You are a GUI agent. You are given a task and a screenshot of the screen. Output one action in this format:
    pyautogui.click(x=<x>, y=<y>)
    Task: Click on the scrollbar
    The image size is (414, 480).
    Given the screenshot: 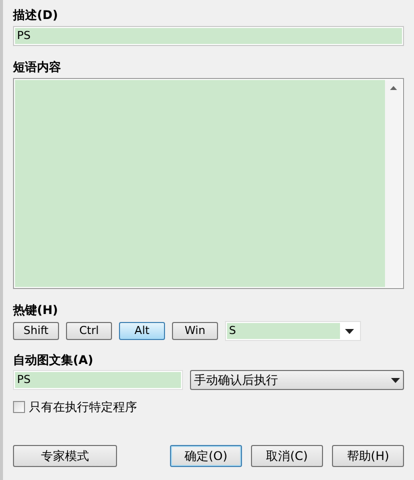 What is the action you would take?
    pyautogui.click(x=393, y=183)
    